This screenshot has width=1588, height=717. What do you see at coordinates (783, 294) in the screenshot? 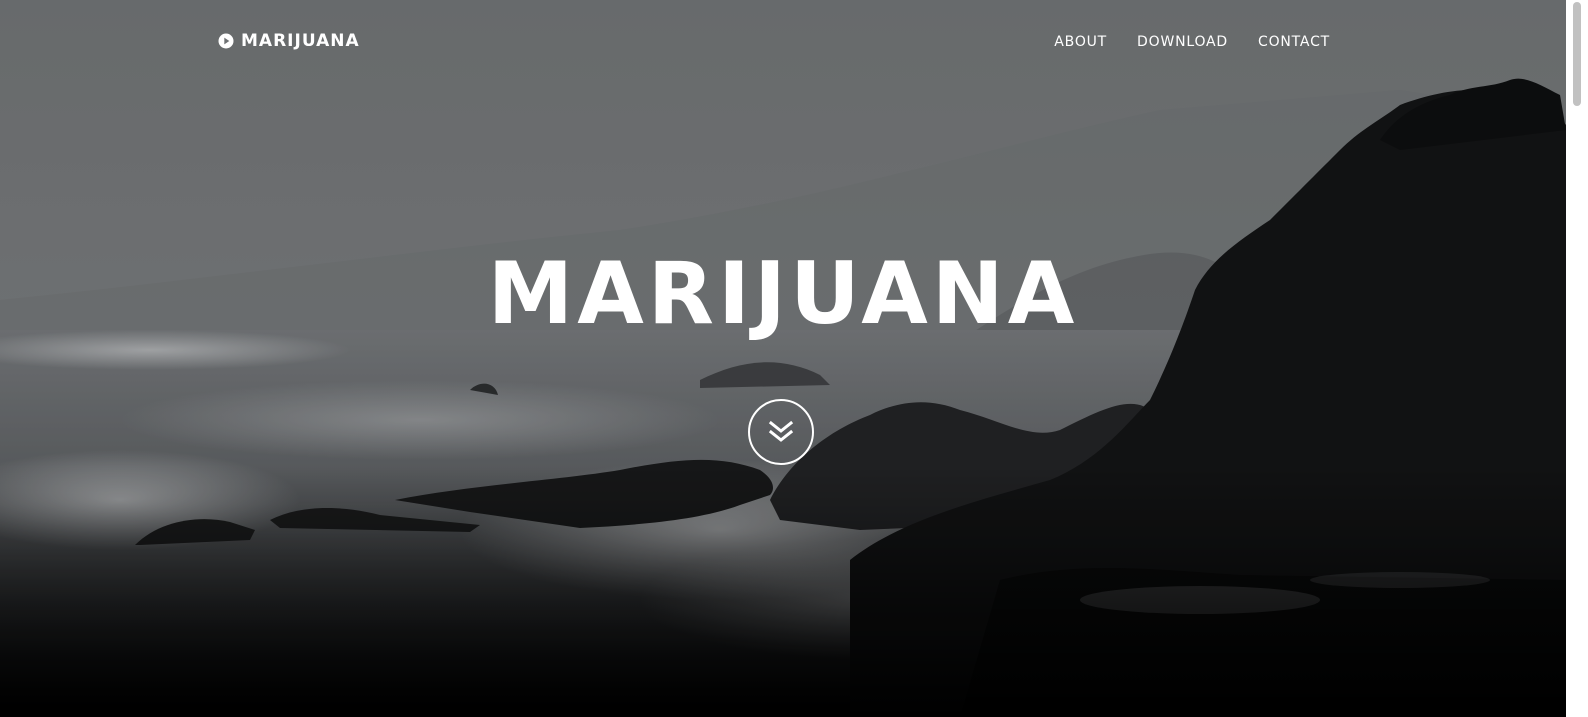
I see `hero-title: MARIJUANA` at bounding box center [783, 294].